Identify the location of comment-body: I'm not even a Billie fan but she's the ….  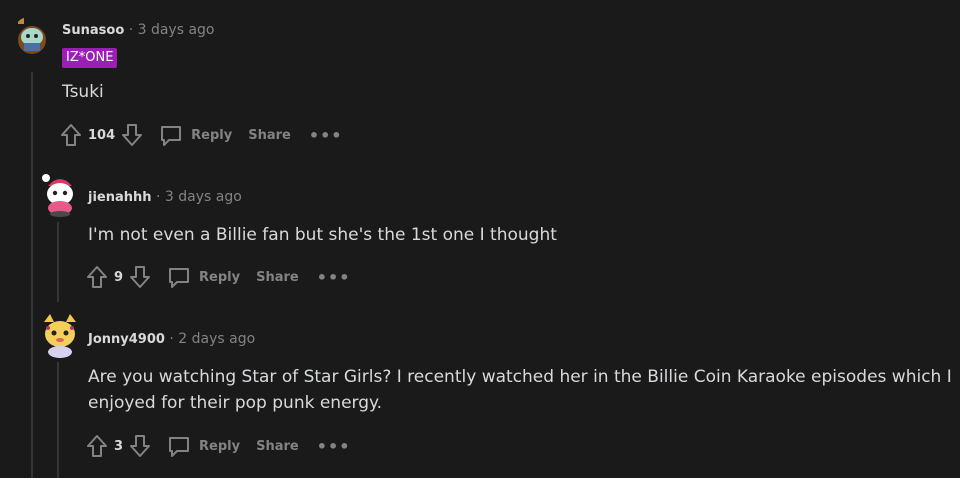
(322, 235).